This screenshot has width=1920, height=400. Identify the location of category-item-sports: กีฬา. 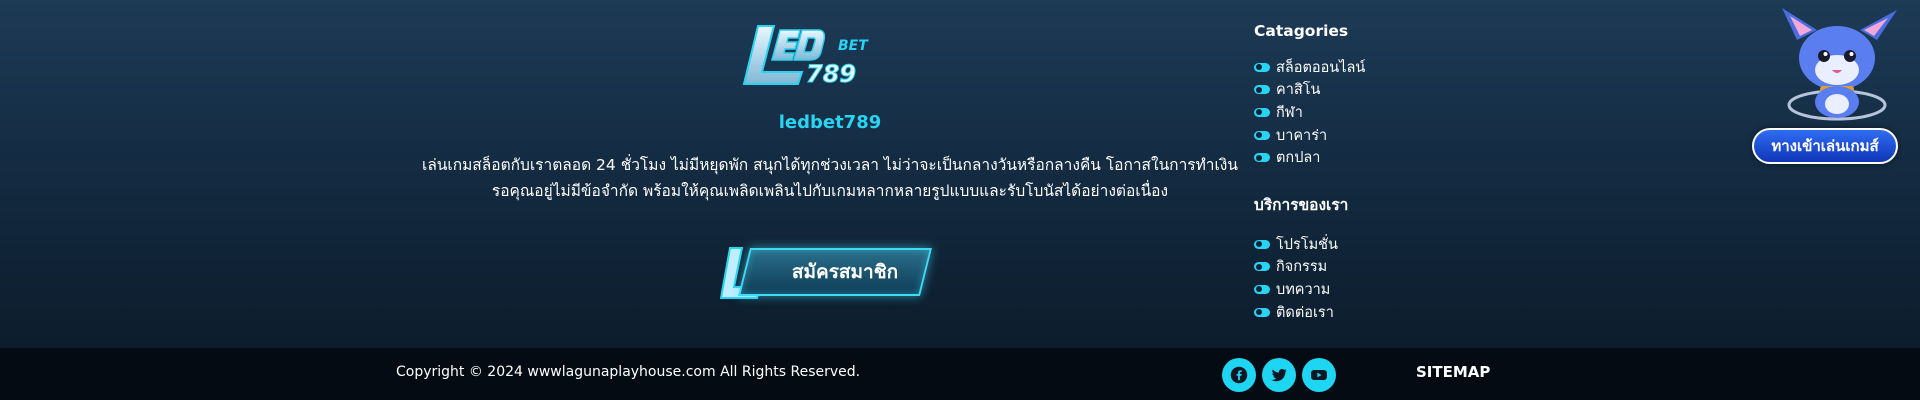
(1354, 112).